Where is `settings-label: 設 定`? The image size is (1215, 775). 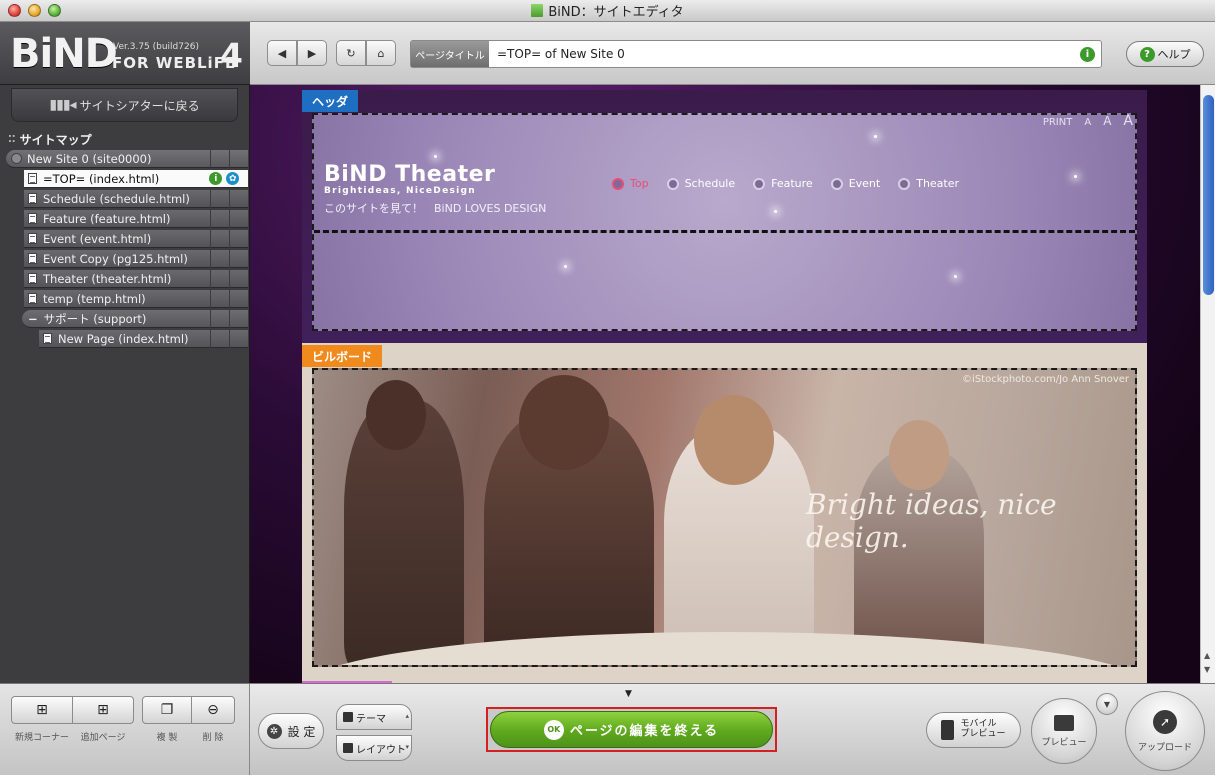 settings-label: 設 定 is located at coordinates (301, 731).